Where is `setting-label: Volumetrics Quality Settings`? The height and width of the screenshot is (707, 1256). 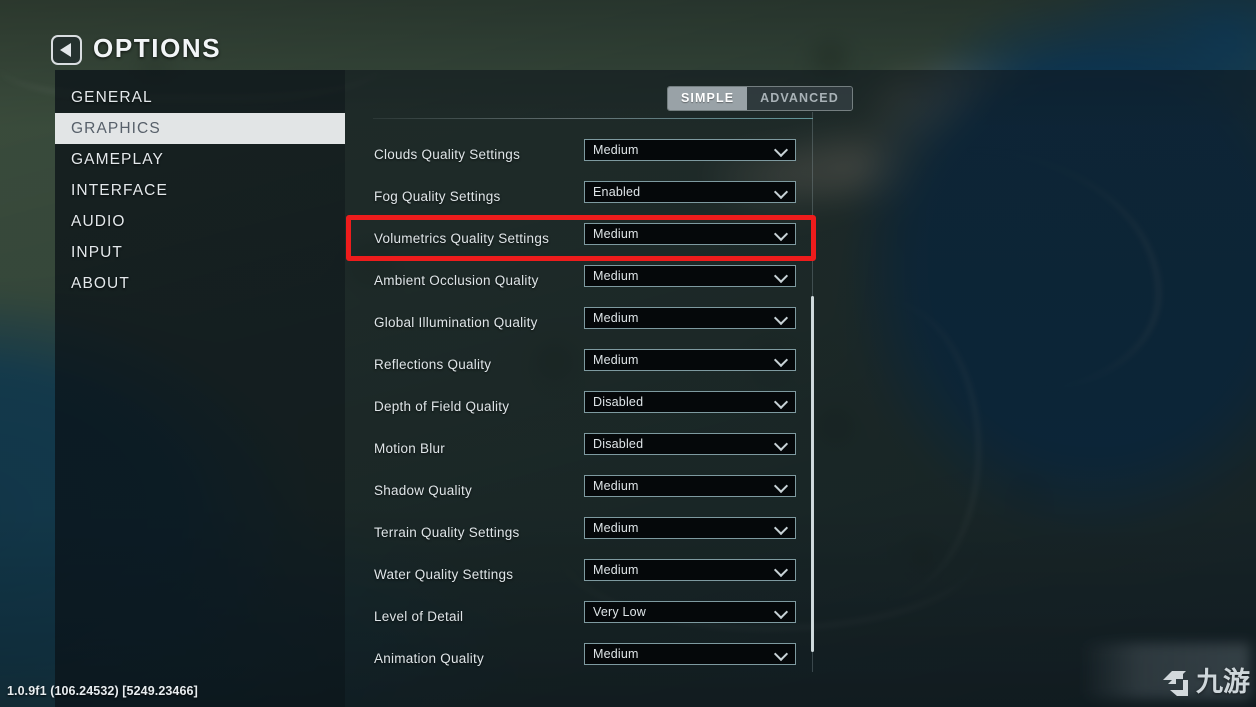 setting-label: Volumetrics Quality Settings is located at coordinates (462, 238).